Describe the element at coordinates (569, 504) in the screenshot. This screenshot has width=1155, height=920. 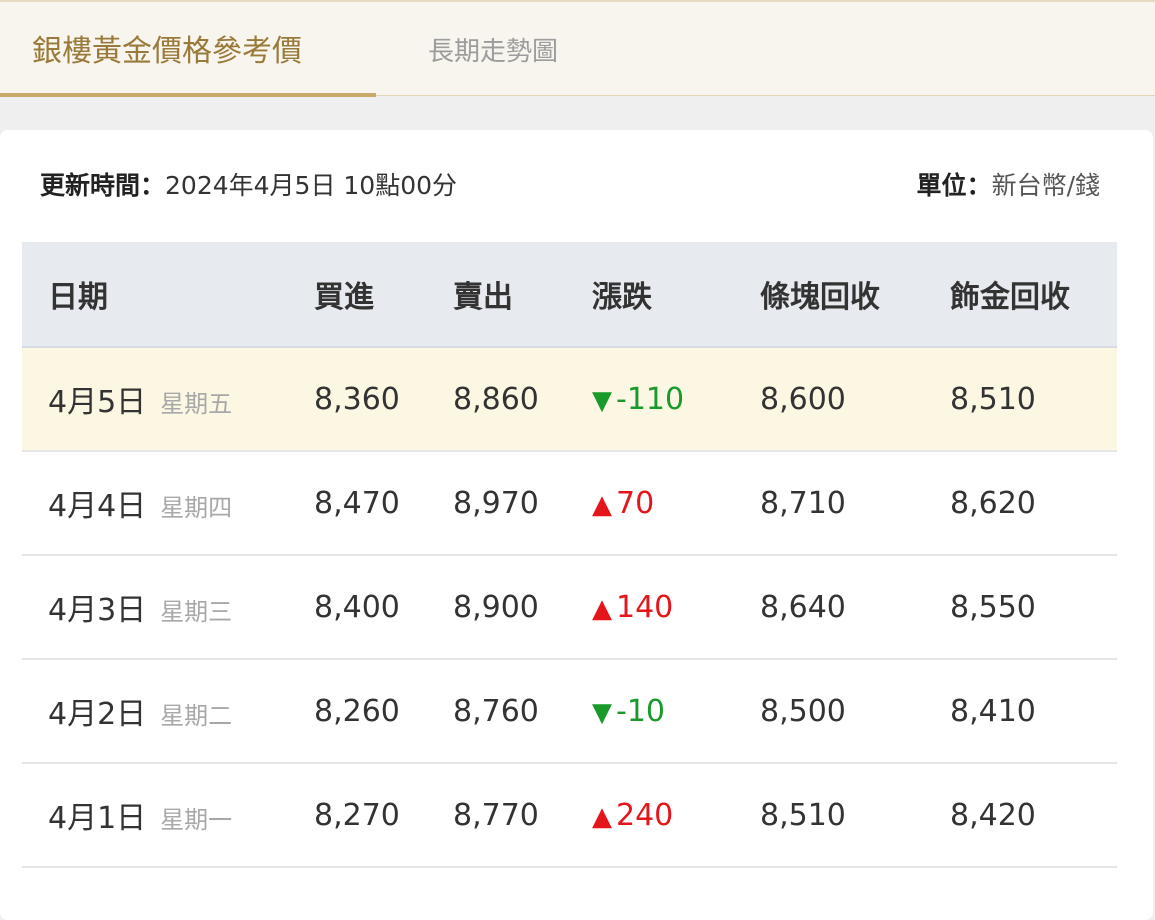
I see `table-row: 4月4日 星期四 8,470 8,970 ▲ 70 8,710 8,620` at that location.